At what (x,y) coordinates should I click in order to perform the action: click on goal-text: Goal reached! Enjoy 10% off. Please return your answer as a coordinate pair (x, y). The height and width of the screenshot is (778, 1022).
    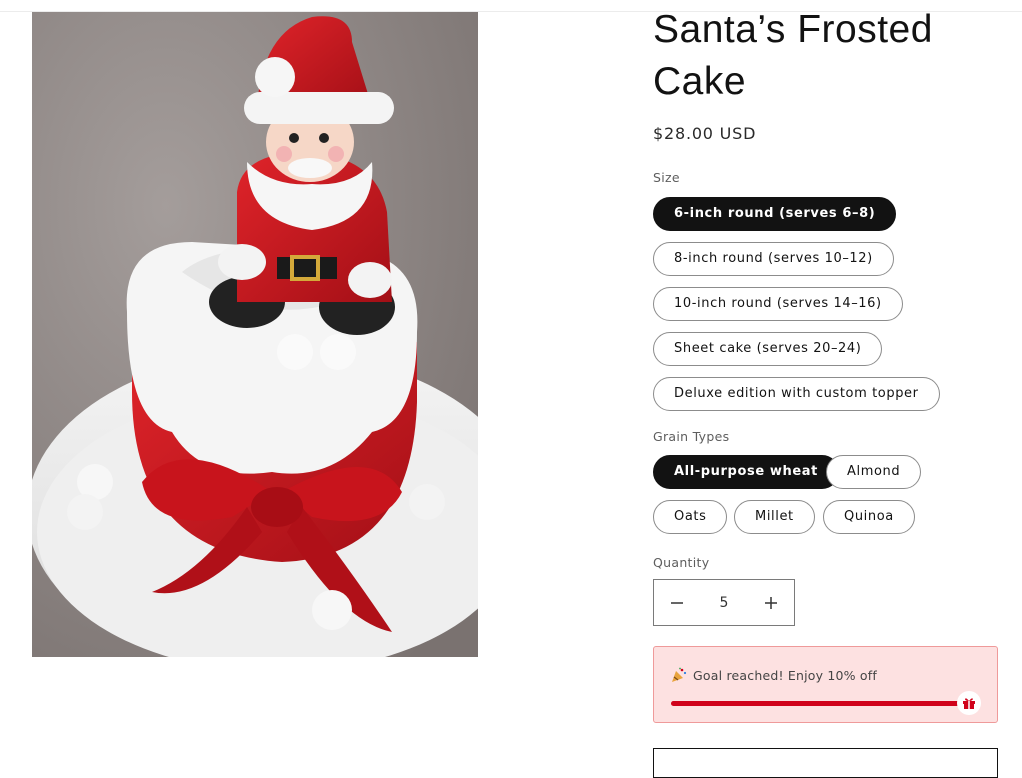
    Looking at the image, I should click on (785, 675).